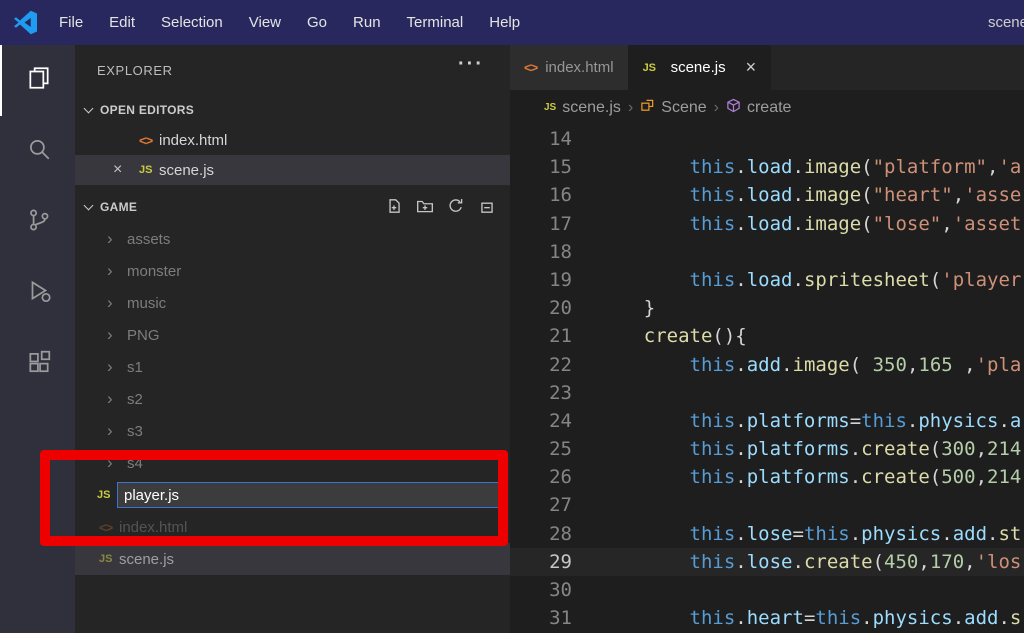 This screenshot has height=633, width=1024. What do you see at coordinates (71, 22) in the screenshot?
I see `menu-item-file: File` at bounding box center [71, 22].